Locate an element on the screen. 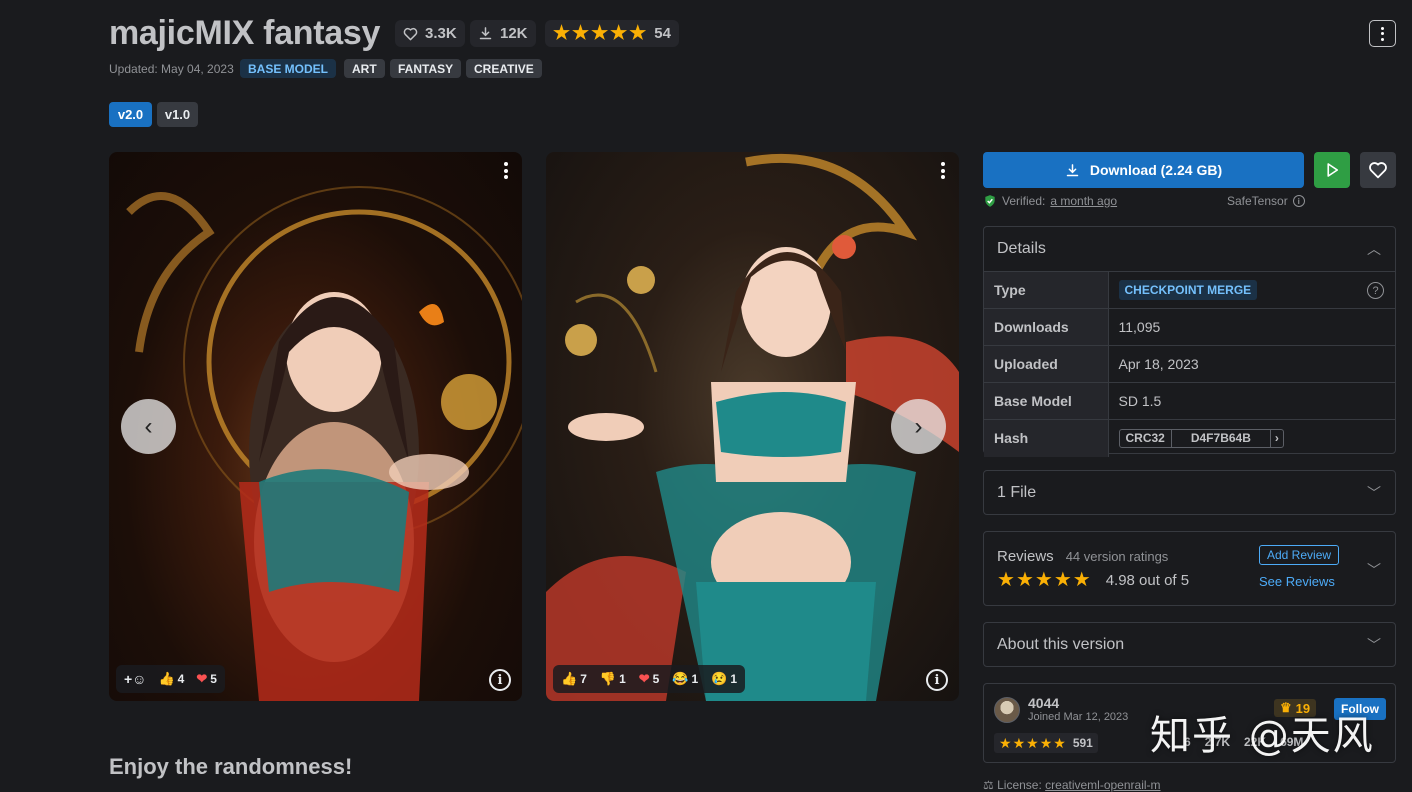  hash-type: CRC32 is located at coordinates (1146, 438).